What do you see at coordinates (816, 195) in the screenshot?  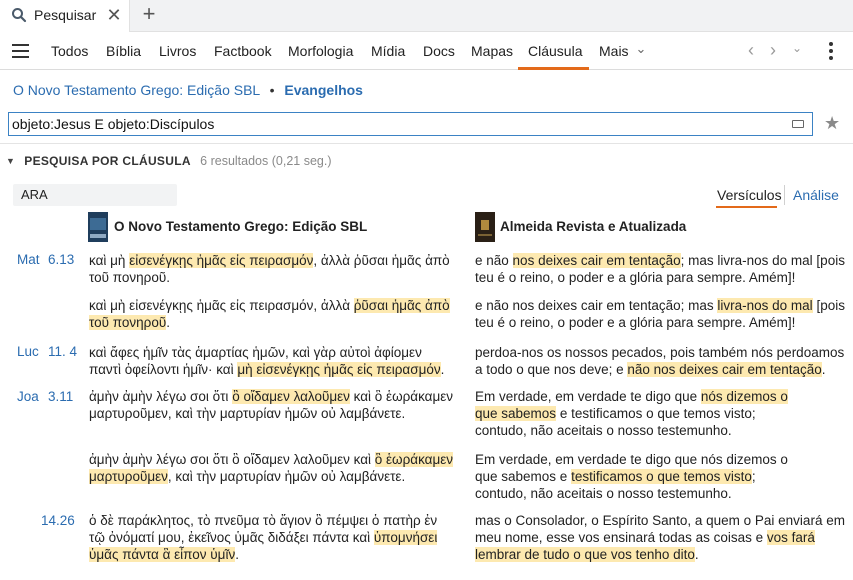 I see `tab-analise: Análise` at bounding box center [816, 195].